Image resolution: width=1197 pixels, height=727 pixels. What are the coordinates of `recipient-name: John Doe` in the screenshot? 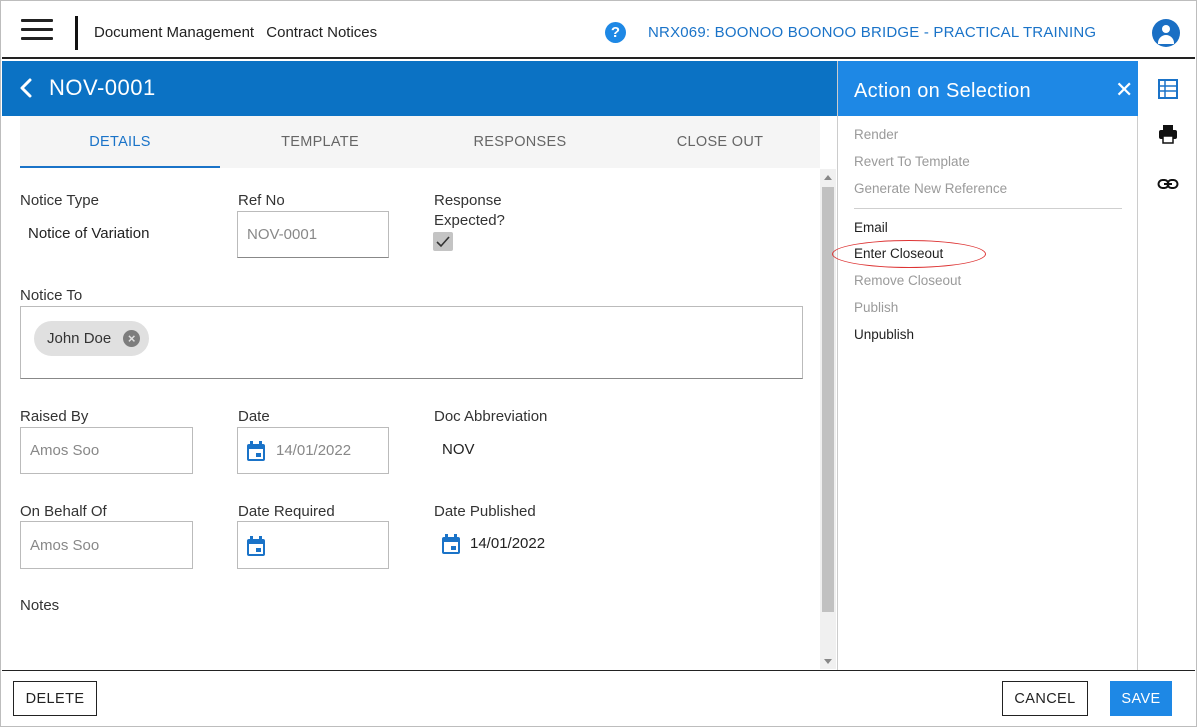 It's located at (79, 338).